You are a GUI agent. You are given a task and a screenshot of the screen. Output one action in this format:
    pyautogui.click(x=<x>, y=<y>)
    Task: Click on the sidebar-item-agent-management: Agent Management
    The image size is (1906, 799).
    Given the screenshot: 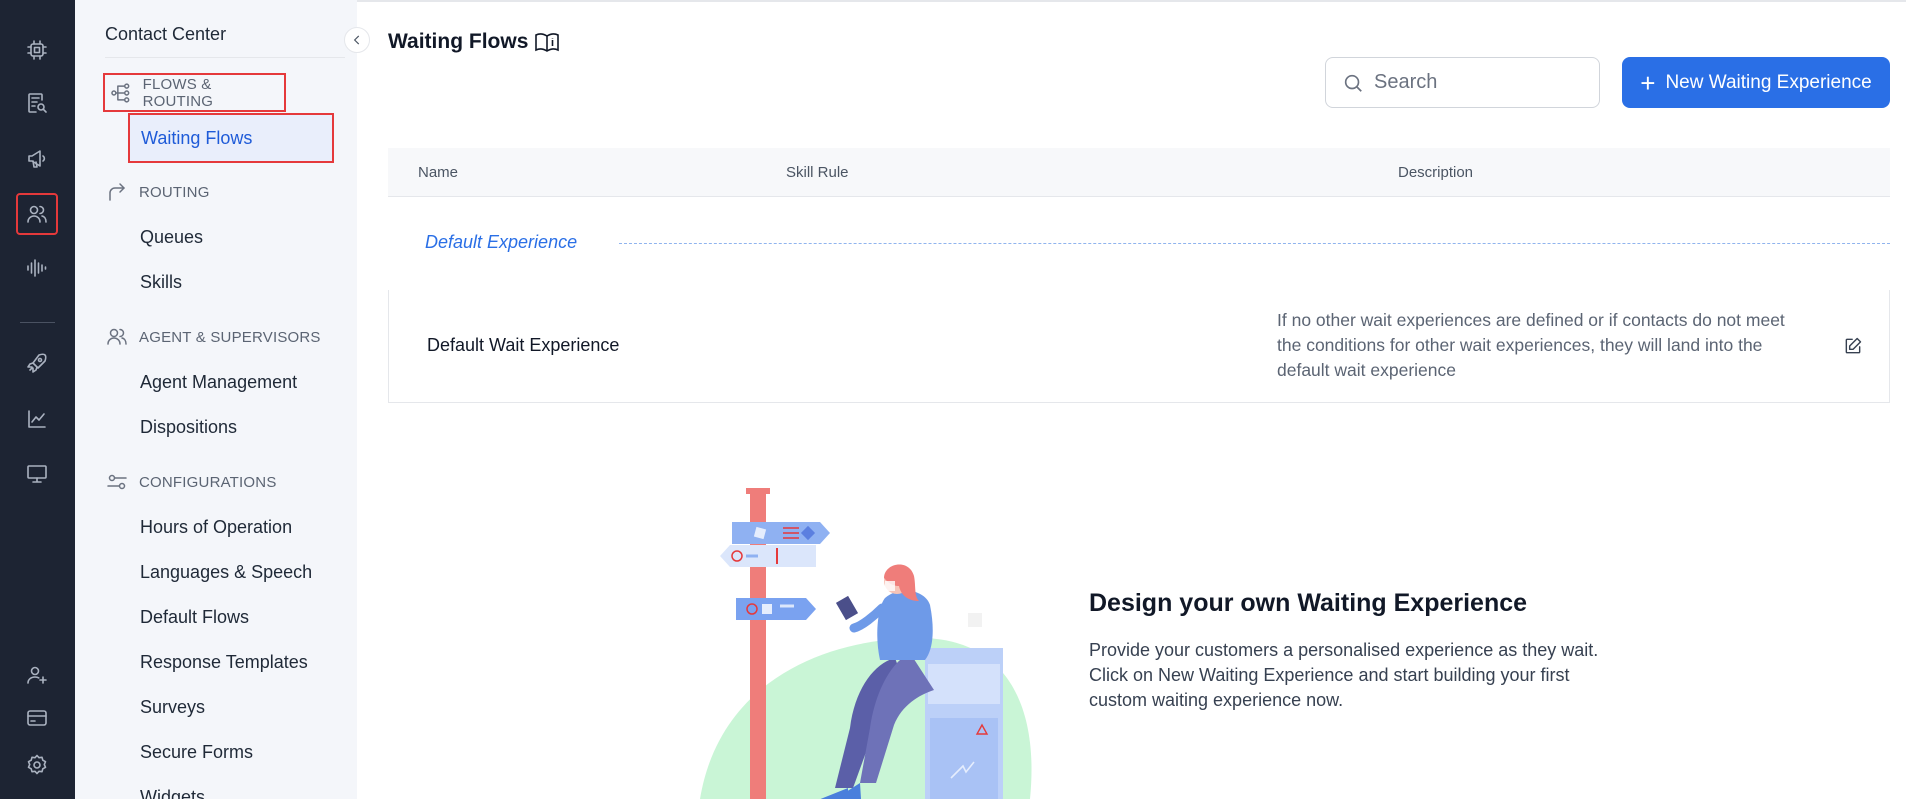 What is the action you would take?
    pyautogui.click(x=218, y=382)
    